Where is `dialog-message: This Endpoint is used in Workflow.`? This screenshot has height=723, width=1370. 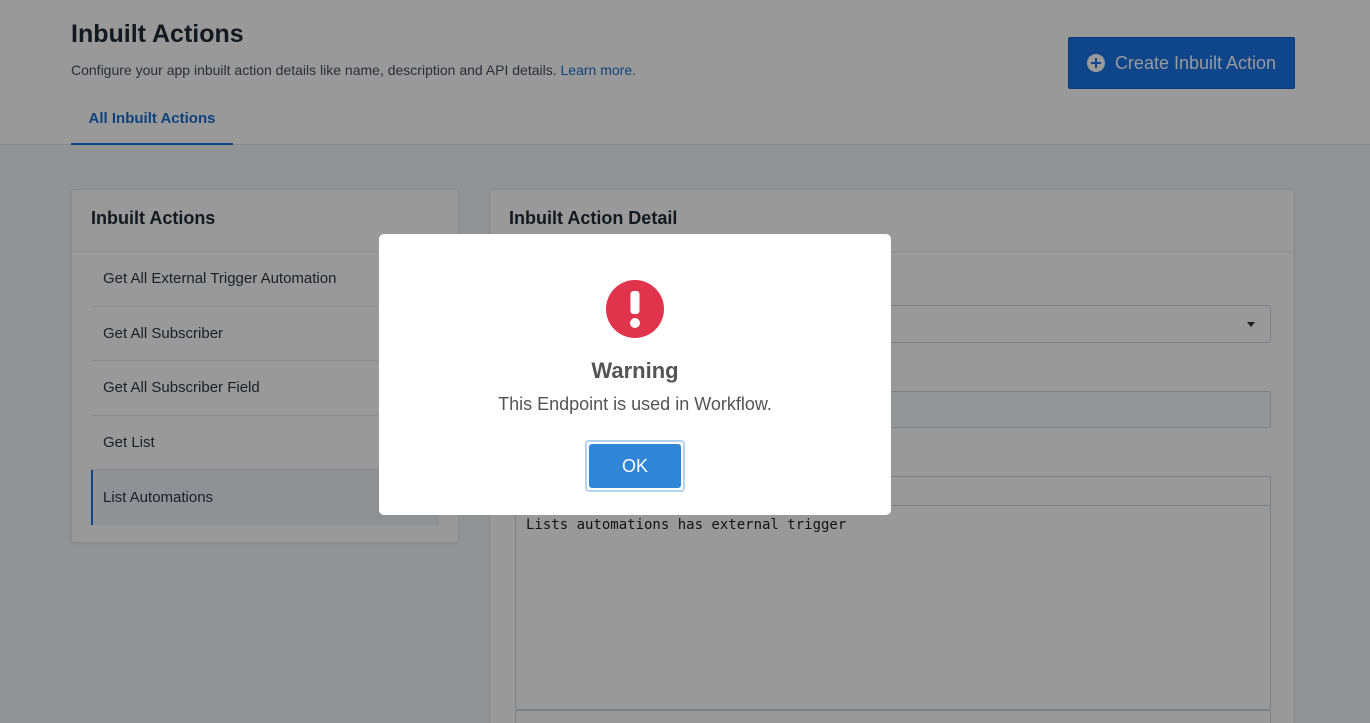
dialog-message: This Endpoint is used in Workflow. is located at coordinates (635, 404).